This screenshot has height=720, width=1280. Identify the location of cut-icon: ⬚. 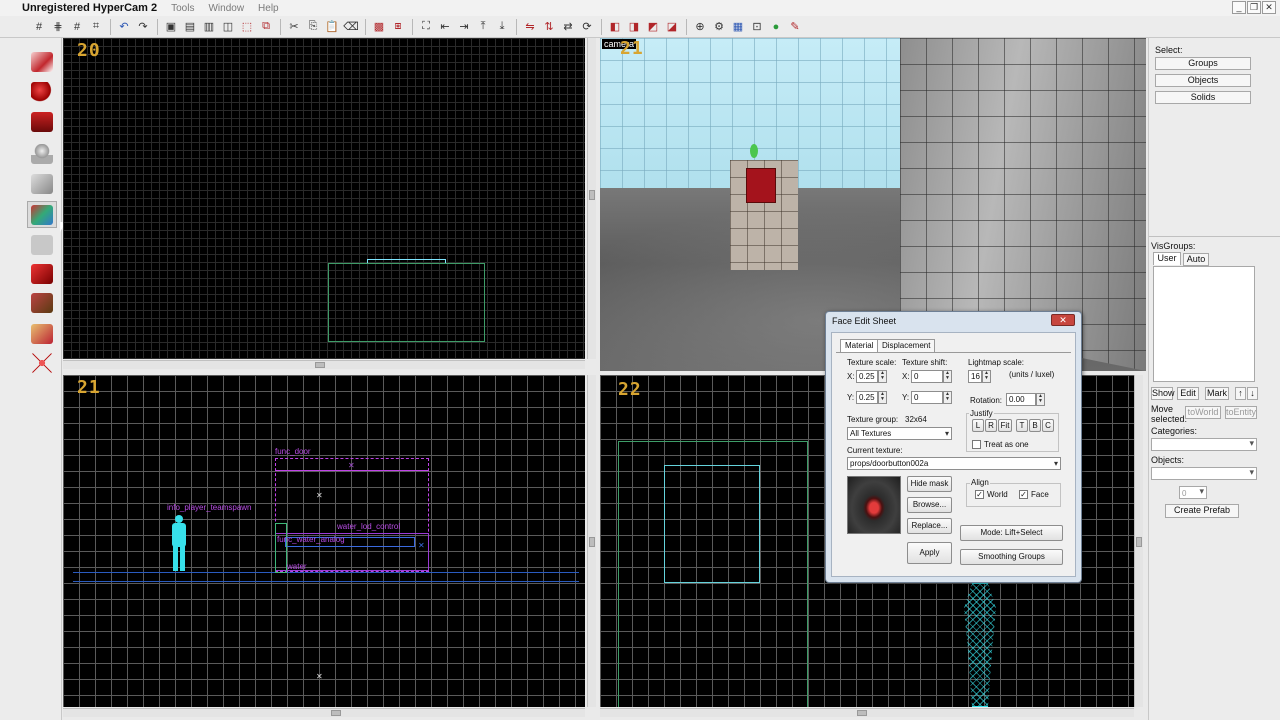
(247, 27).